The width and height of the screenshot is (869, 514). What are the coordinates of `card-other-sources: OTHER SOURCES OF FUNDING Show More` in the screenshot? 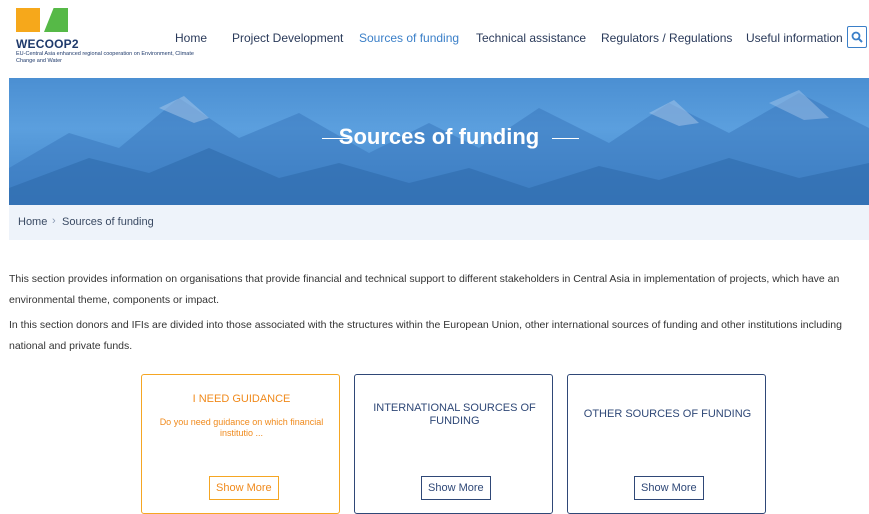 It's located at (666, 444).